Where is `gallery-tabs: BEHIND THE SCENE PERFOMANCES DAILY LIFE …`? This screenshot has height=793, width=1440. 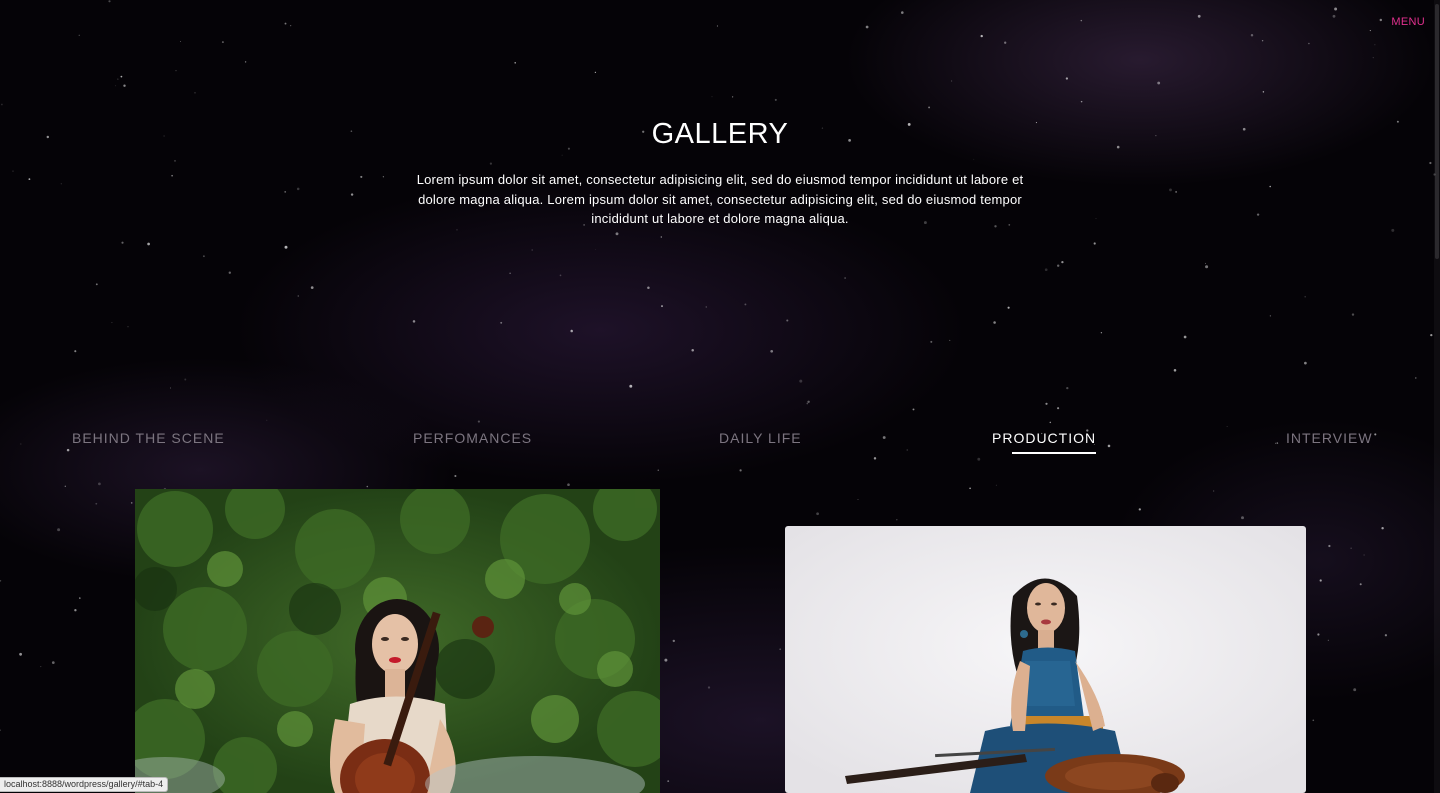
gallery-tabs: BEHIND THE SCENE PERFOMANCES DAILY LIFE … is located at coordinates (720, 445).